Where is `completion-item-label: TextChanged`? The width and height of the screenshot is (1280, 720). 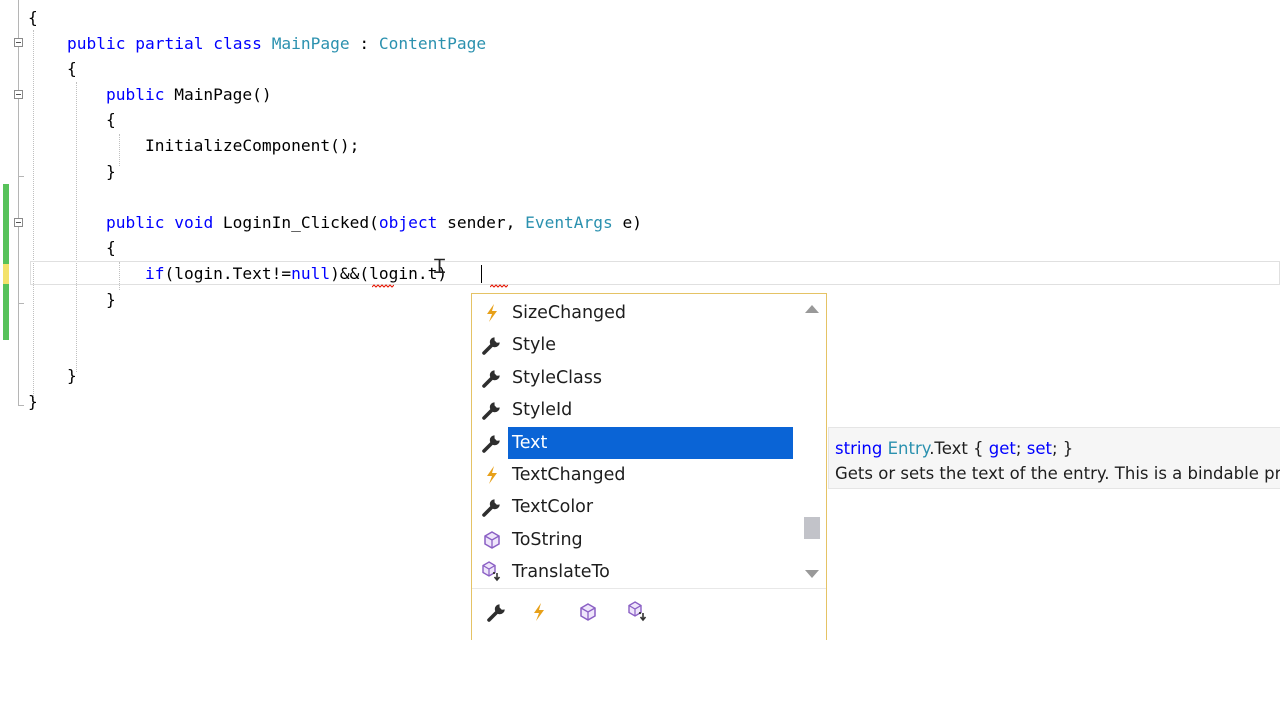
completion-item-label: TextChanged is located at coordinates (569, 475).